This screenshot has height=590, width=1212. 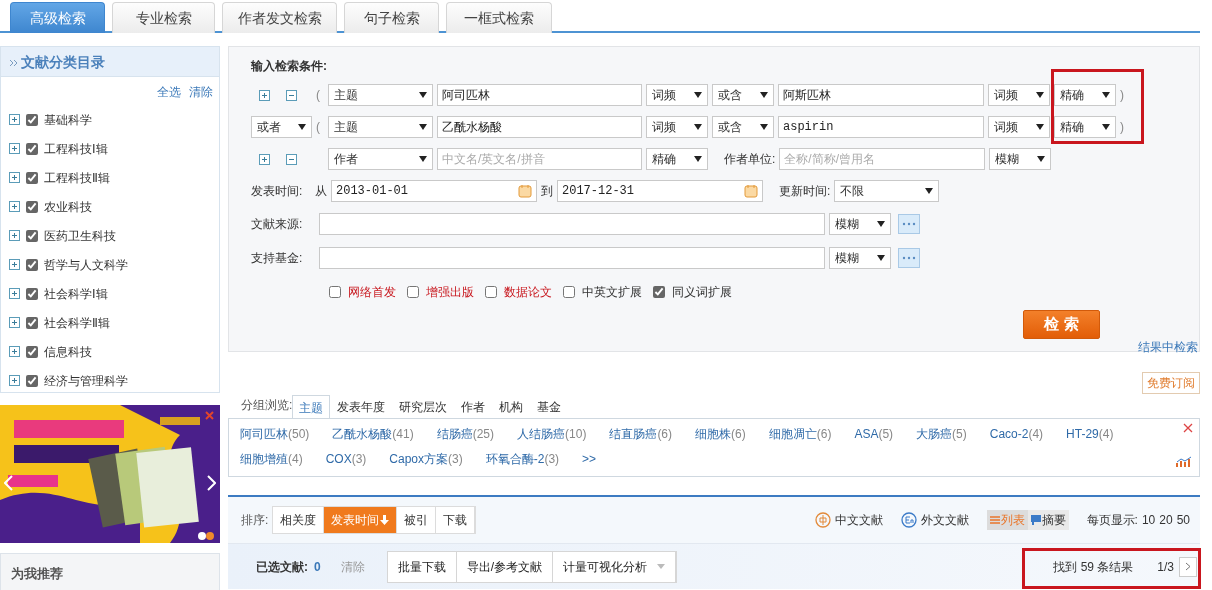 What do you see at coordinates (68, 351) in the screenshot?
I see `category-label: 信息科技` at bounding box center [68, 351].